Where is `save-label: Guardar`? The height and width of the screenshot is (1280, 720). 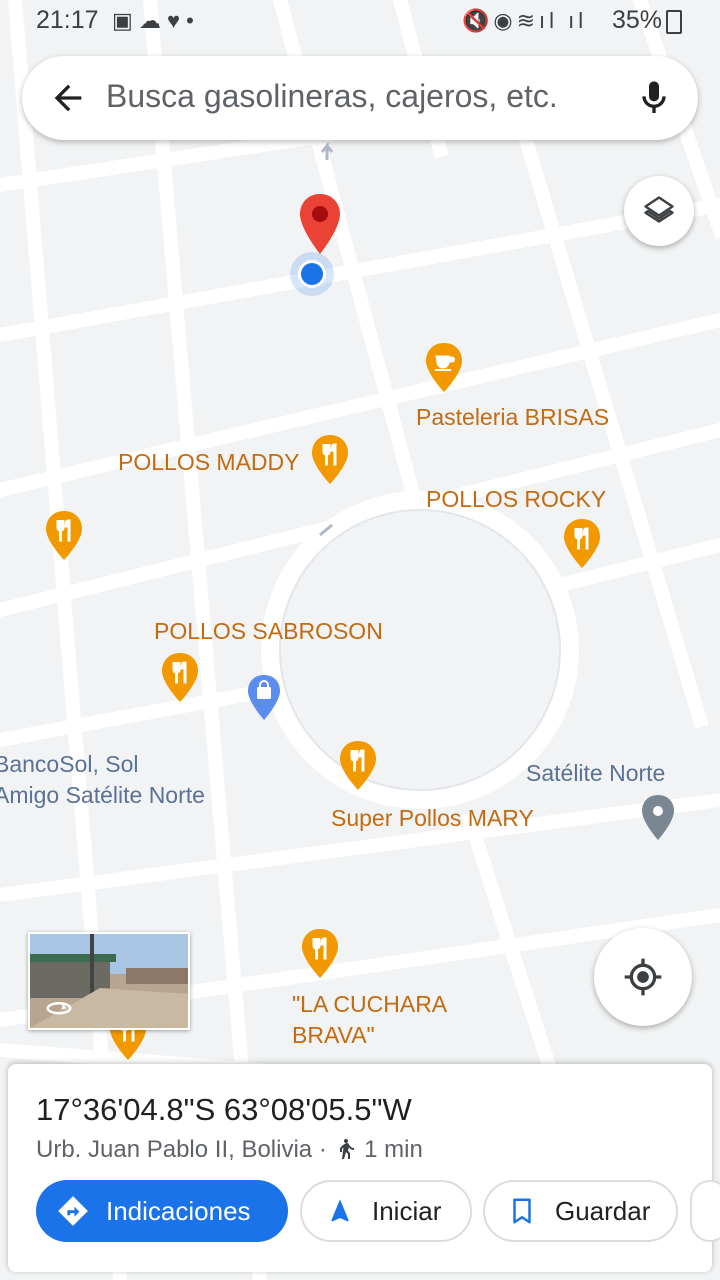 save-label: Guardar is located at coordinates (603, 1210).